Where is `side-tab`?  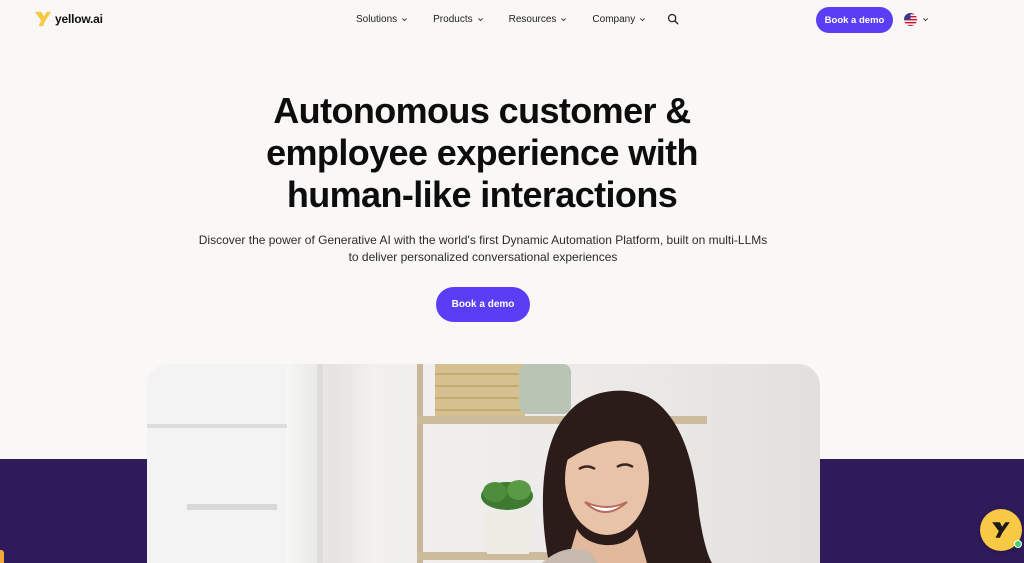
side-tab is located at coordinates (2, 556).